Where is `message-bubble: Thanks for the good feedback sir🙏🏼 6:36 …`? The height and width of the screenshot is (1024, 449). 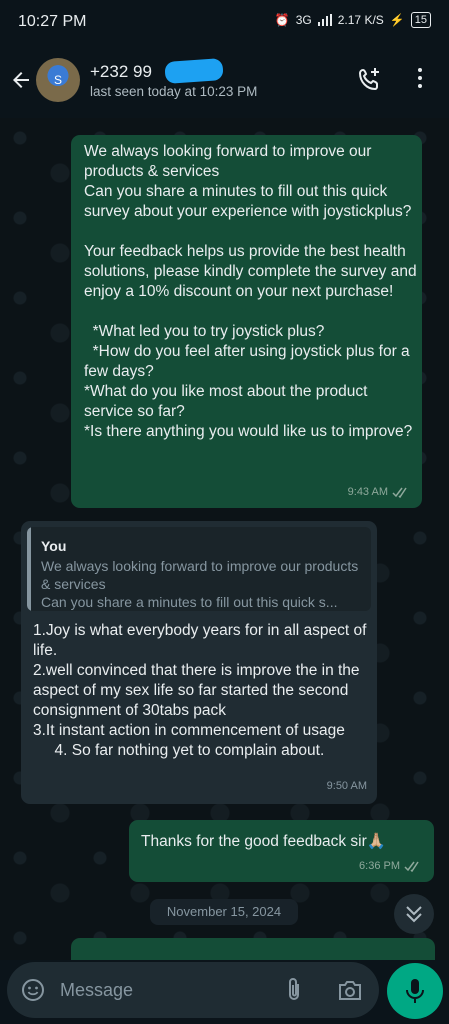
message-bubble: Thanks for the good feedback sir🙏🏼 6:36 … is located at coordinates (281, 851).